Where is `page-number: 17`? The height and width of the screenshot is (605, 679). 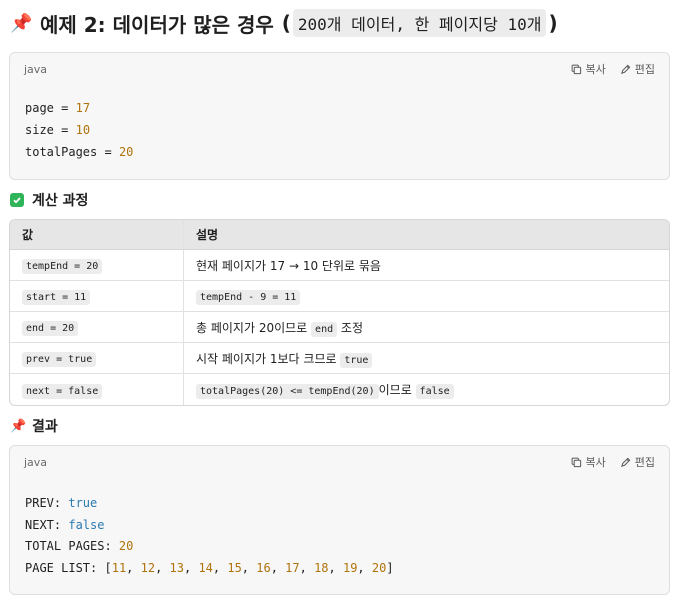
page-number: 17 is located at coordinates (292, 567).